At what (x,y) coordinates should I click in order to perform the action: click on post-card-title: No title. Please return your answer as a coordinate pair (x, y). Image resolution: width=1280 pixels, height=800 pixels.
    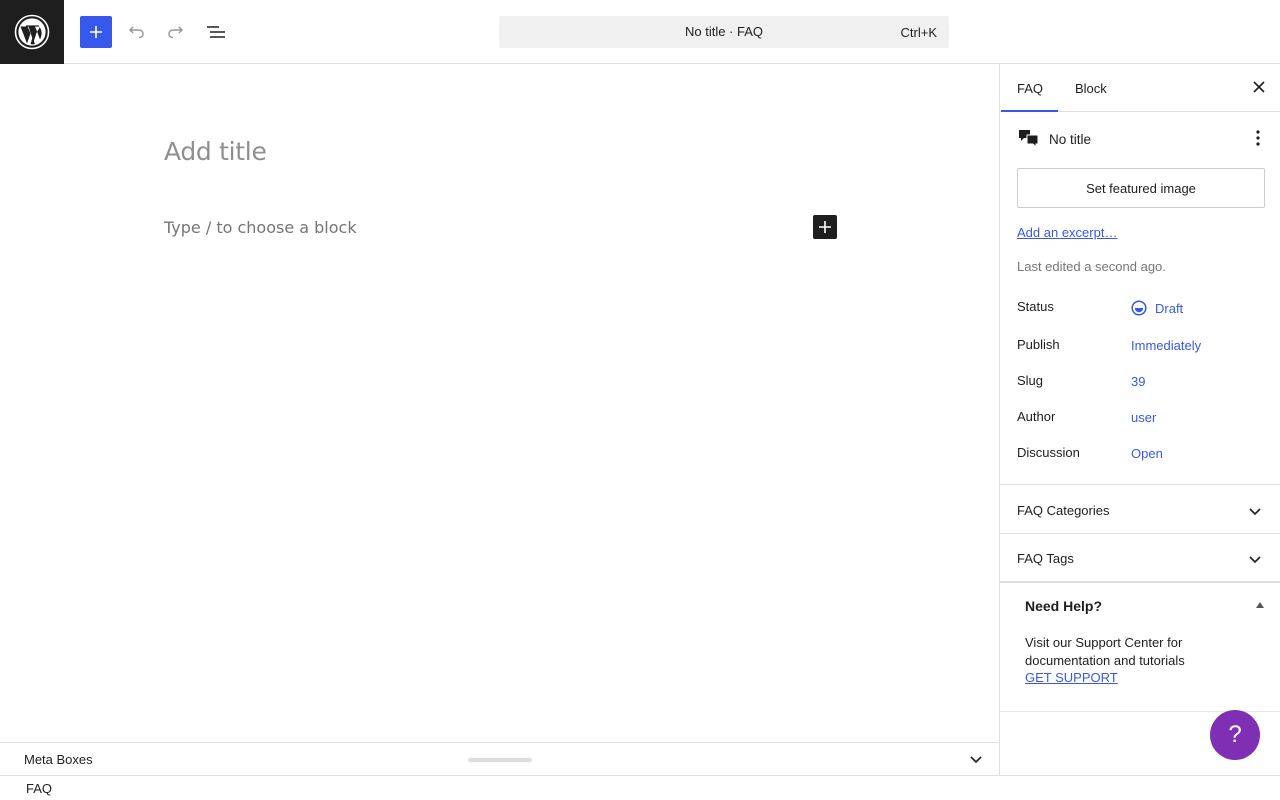
    Looking at the image, I should click on (1070, 139).